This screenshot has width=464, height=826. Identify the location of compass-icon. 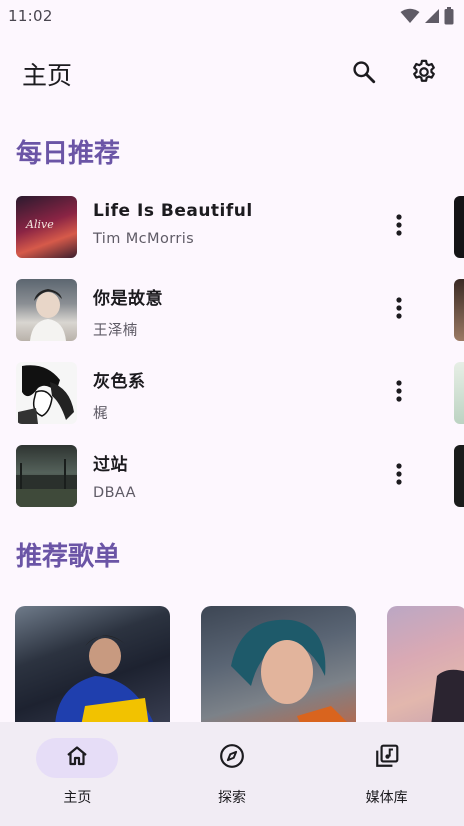
(232, 758).